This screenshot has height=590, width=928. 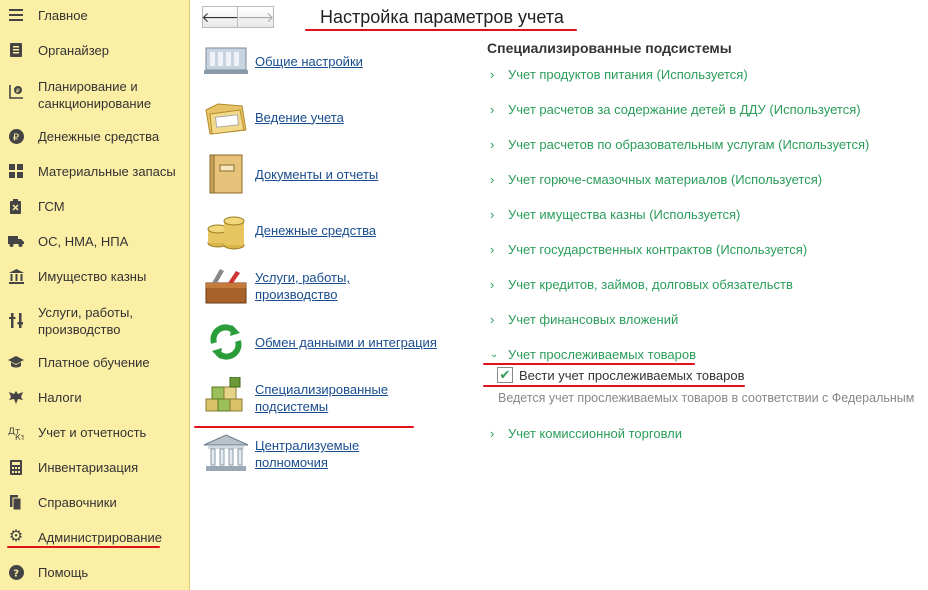 I want to click on arrow-left-icon: 🡐, so click(x=220, y=16).